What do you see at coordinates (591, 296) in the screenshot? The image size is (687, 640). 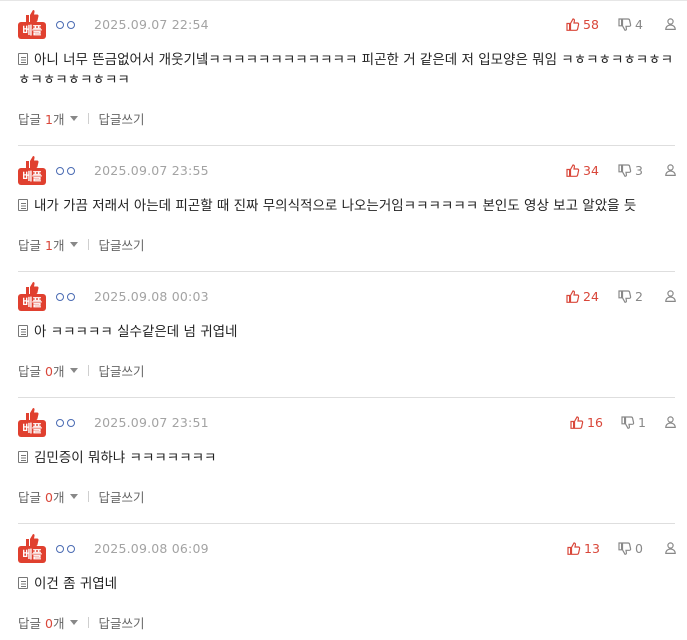 I see `like-count: 24` at bounding box center [591, 296].